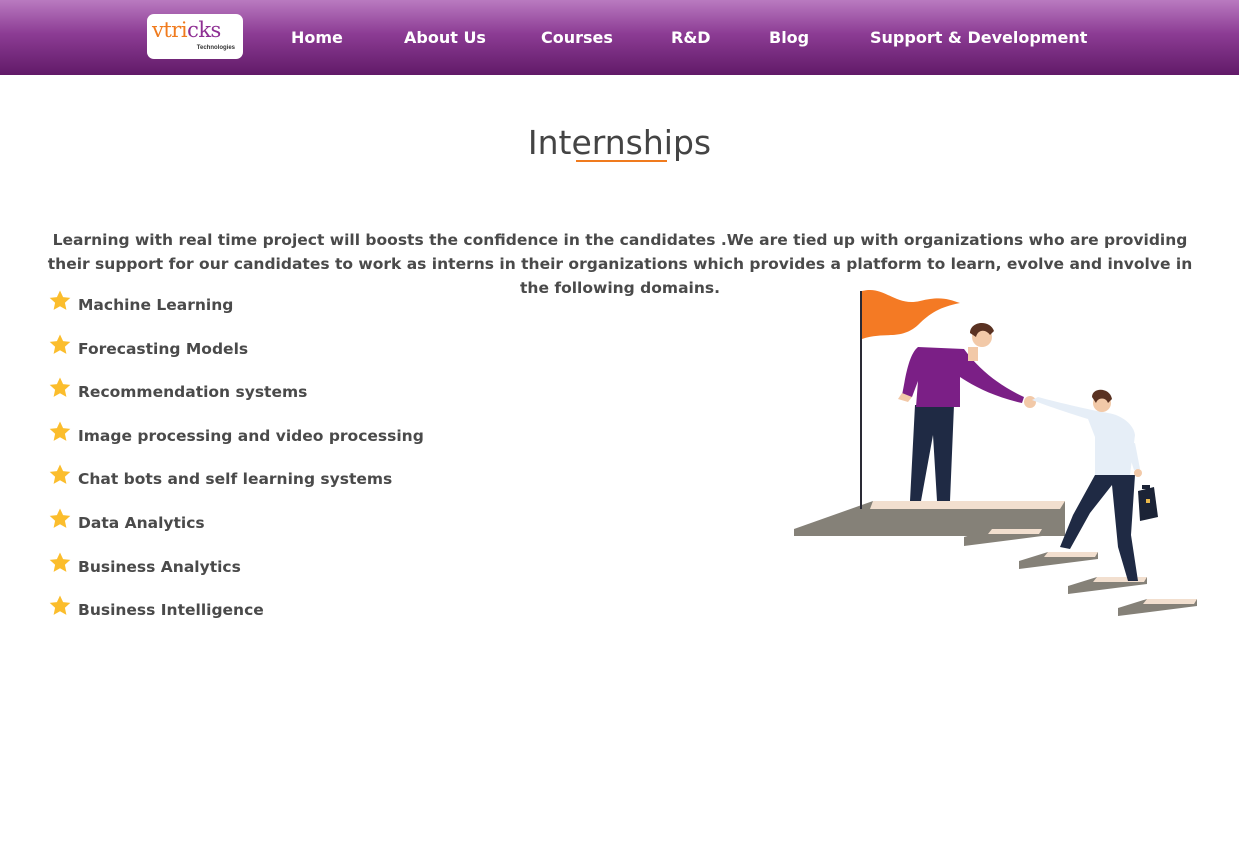  Describe the element at coordinates (215, 48) in the screenshot. I see `logo-subtitle: Technologies` at that location.